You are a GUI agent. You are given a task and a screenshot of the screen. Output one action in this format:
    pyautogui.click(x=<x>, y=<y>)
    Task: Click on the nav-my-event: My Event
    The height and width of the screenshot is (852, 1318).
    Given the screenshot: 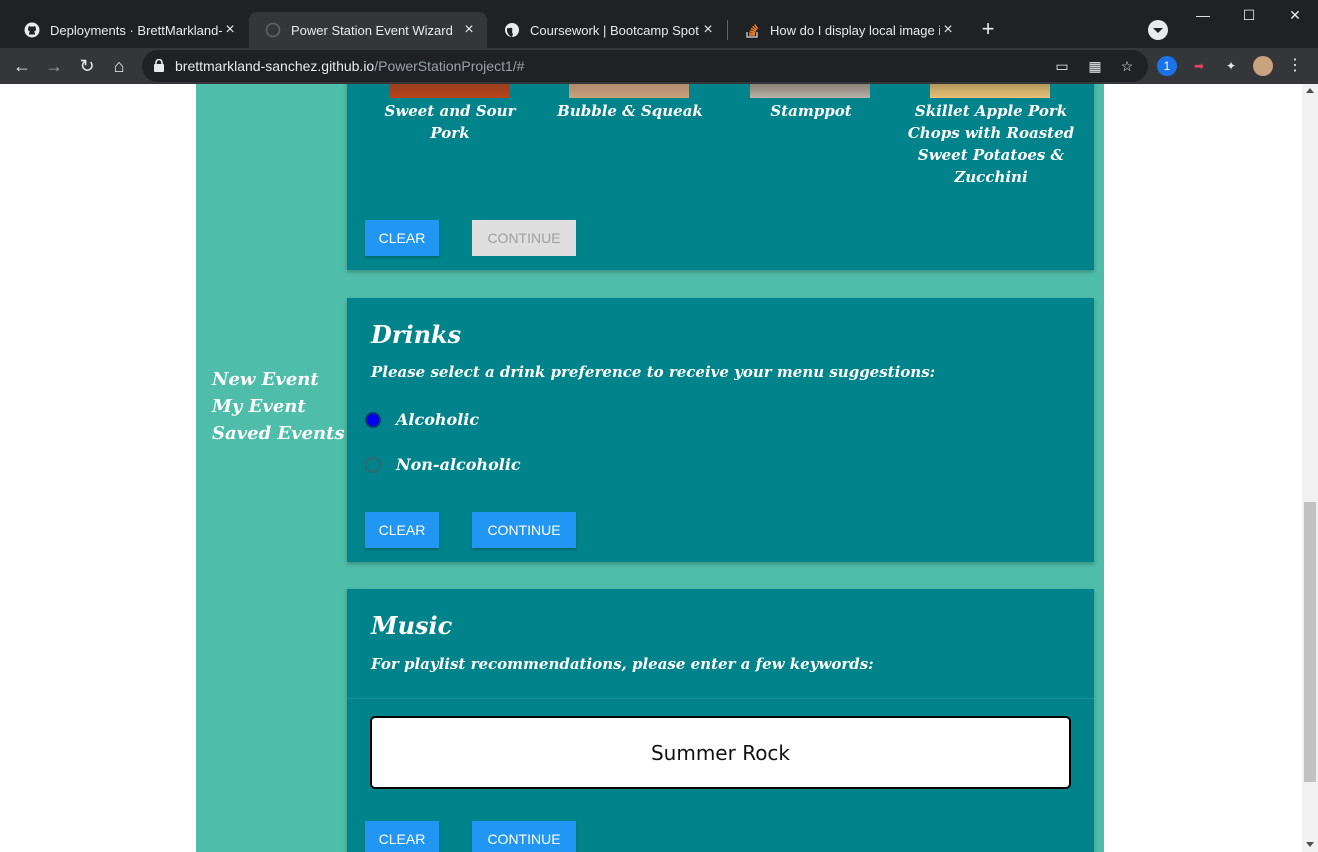 What is the action you would take?
    pyautogui.click(x=278, y=406)
    